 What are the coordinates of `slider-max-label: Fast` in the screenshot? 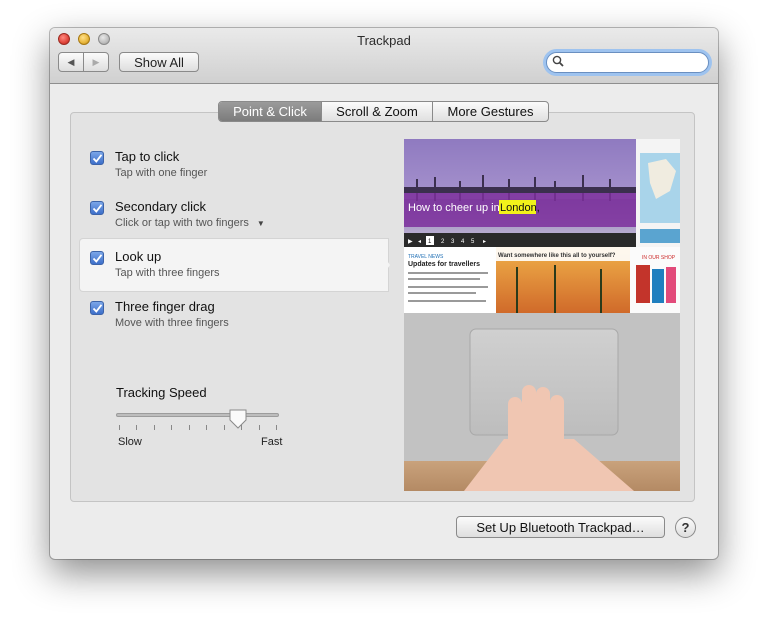 It's located at (272, 442).